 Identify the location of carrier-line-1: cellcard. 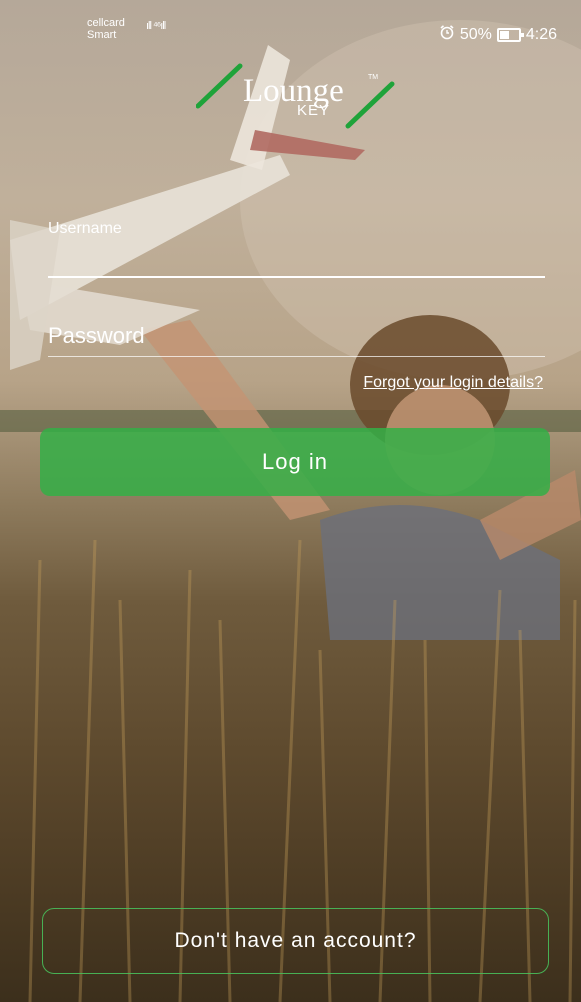
(106, 23).